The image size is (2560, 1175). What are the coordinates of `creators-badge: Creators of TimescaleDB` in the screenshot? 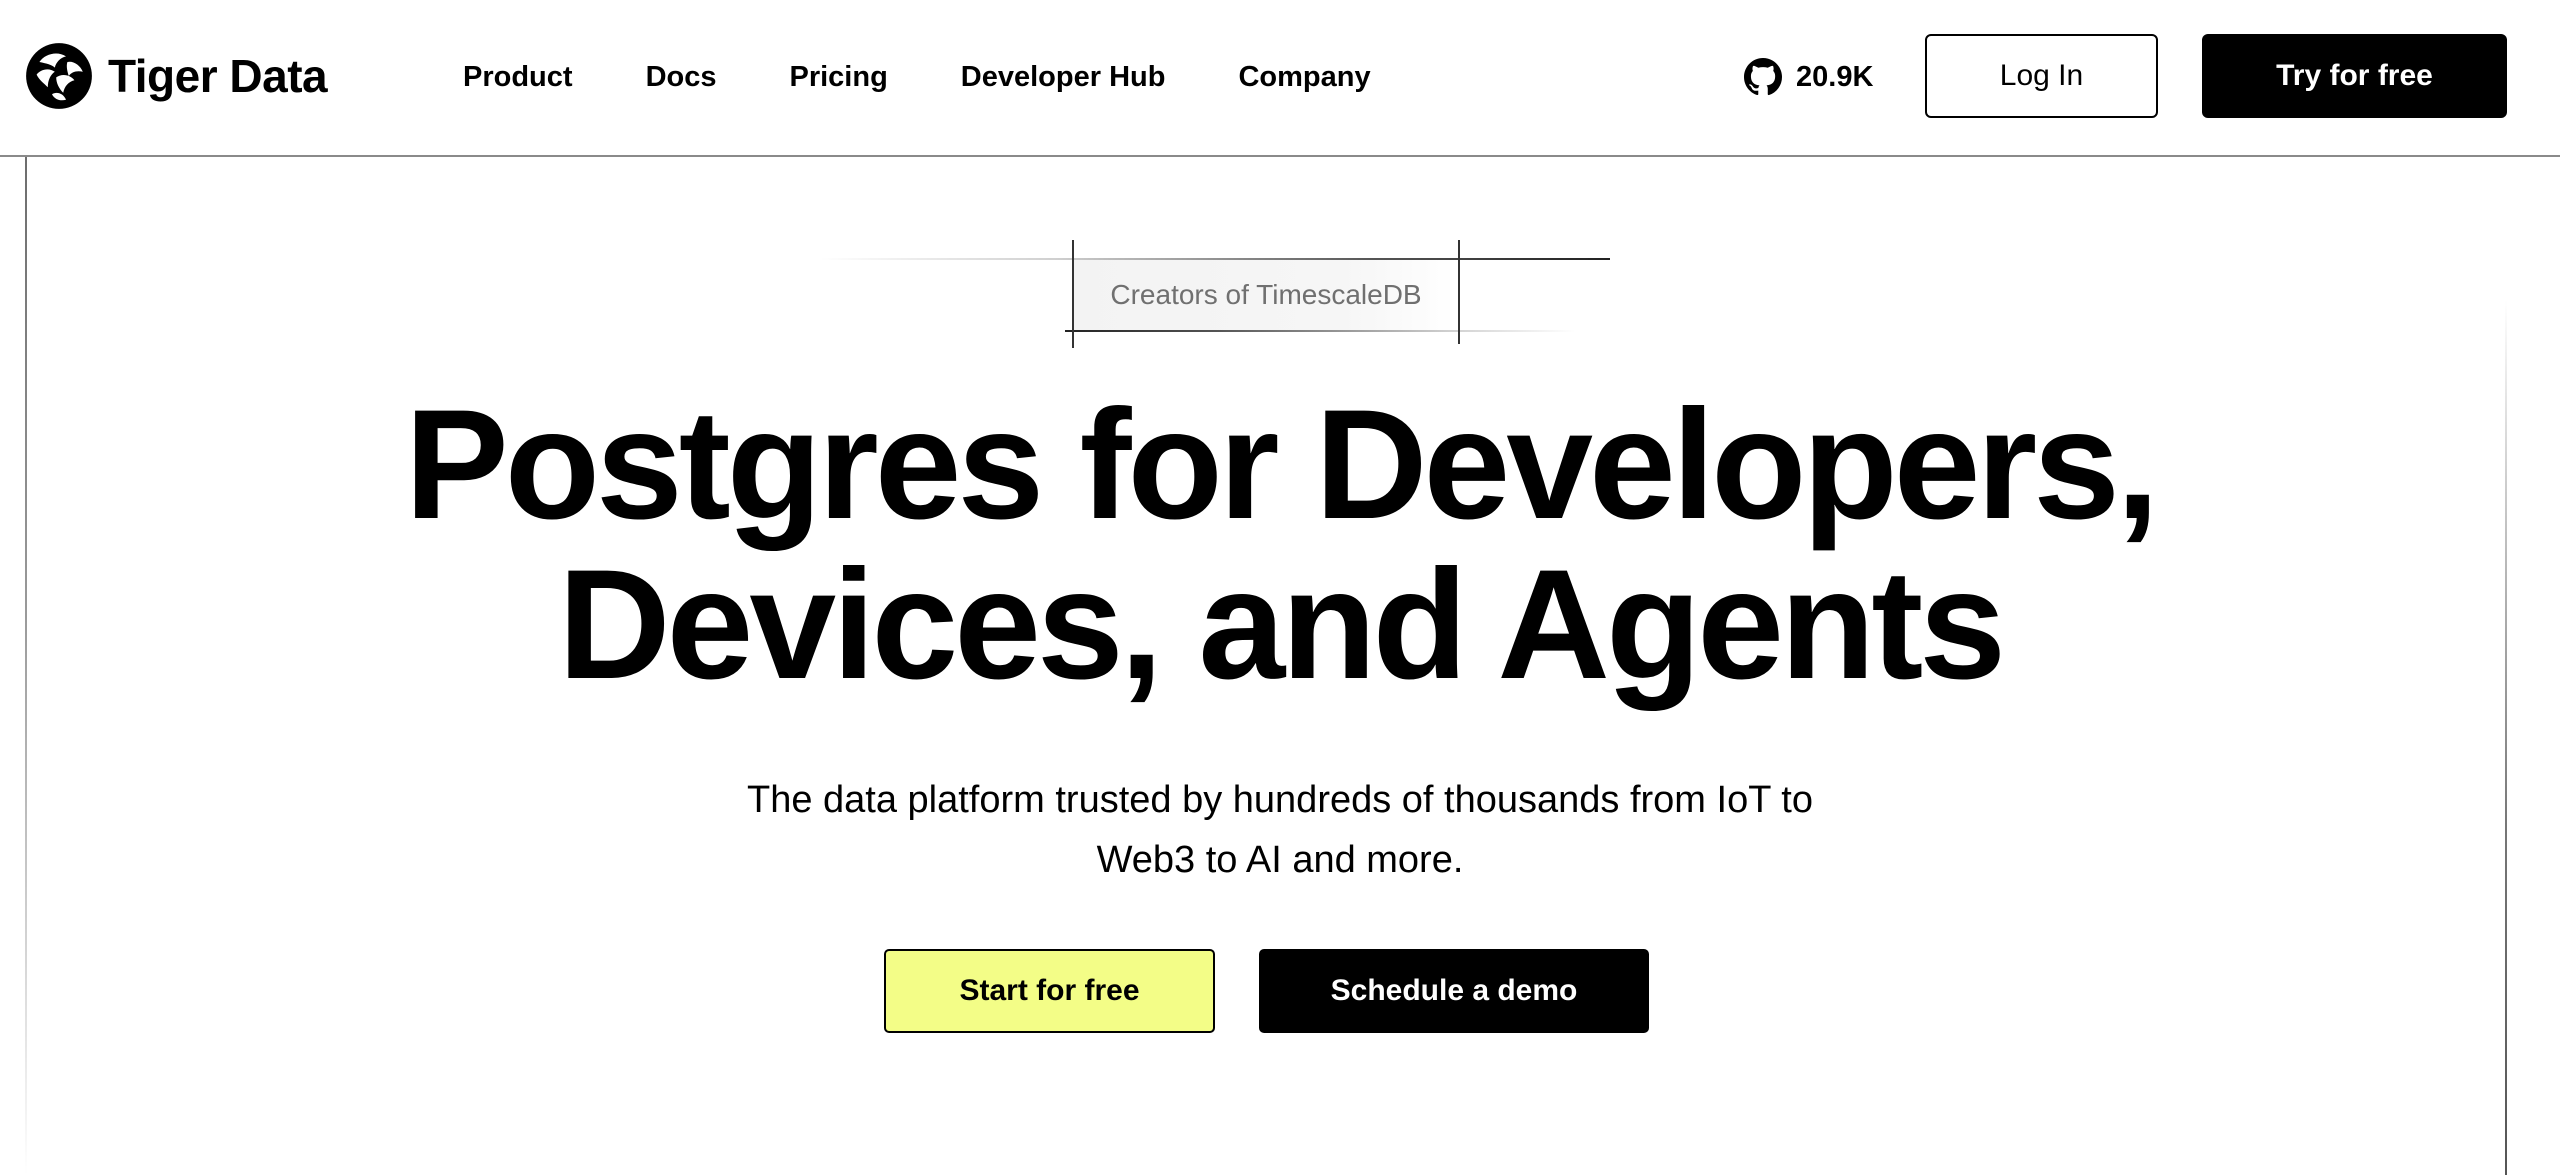 It's located at (1266, 295).